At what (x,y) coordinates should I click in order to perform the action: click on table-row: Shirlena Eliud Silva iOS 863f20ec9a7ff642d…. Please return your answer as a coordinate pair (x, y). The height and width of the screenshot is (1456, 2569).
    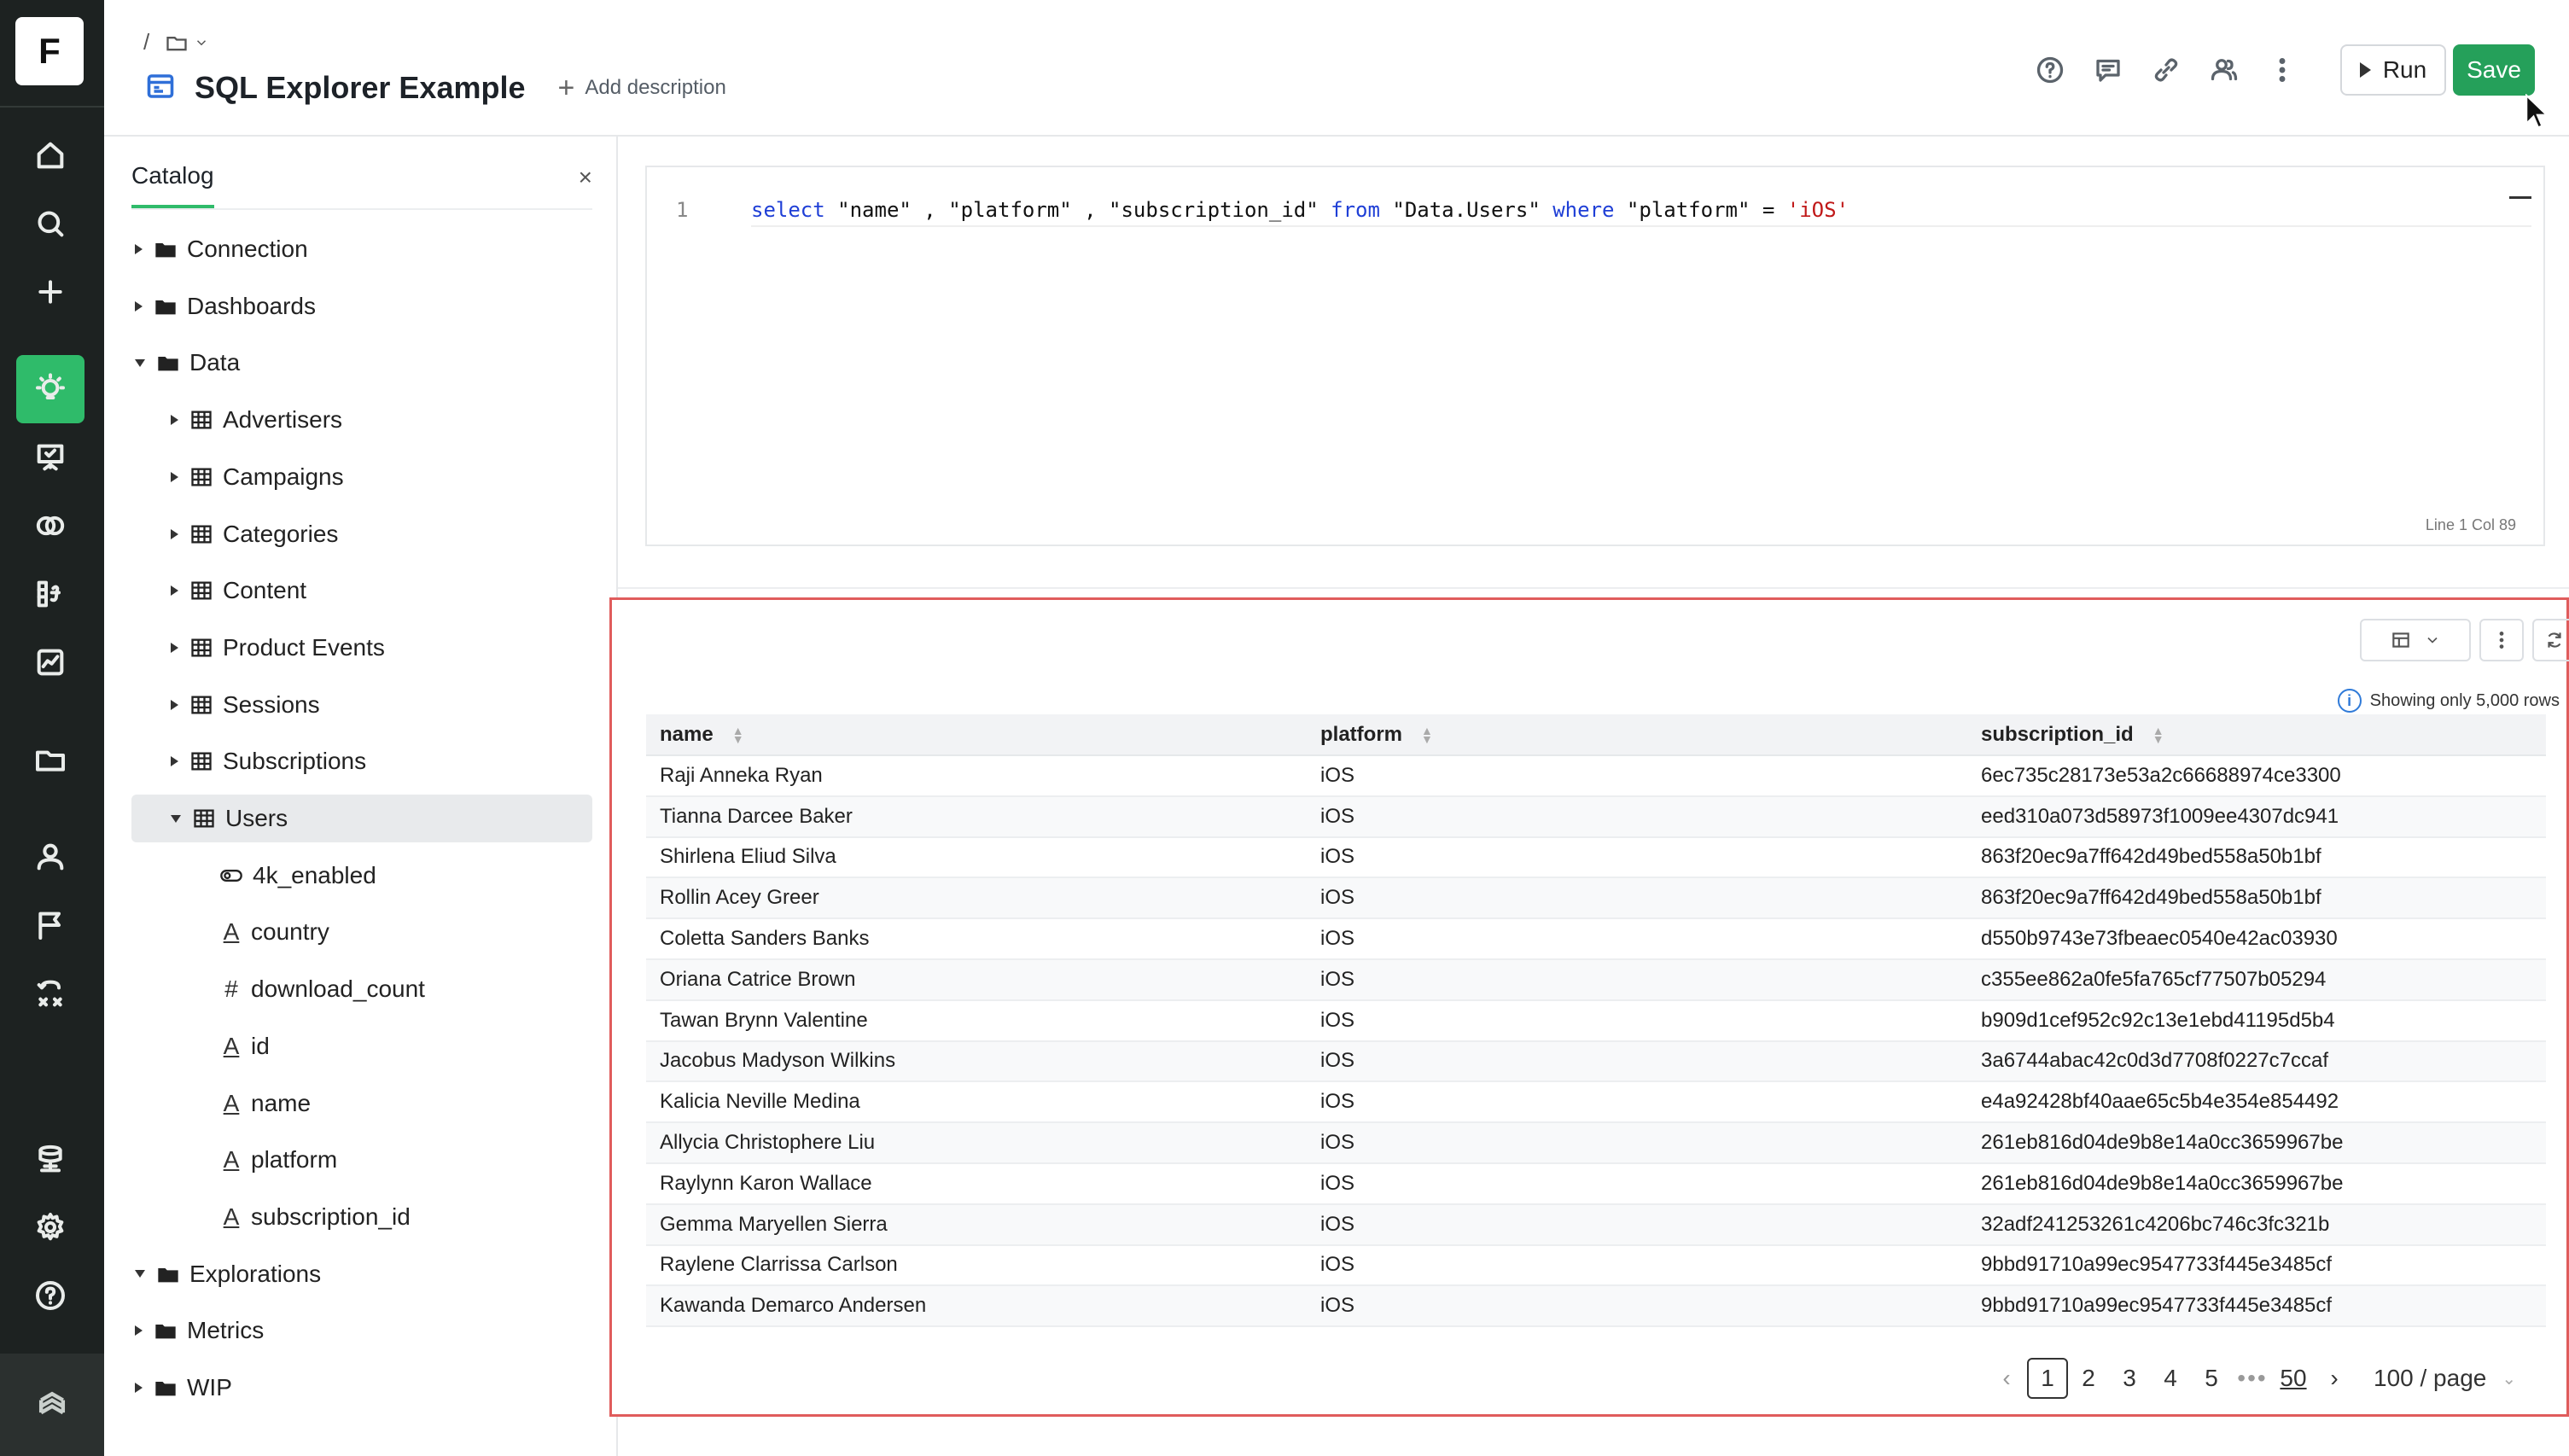
    Looking at the image, I should click on (1596, 858).